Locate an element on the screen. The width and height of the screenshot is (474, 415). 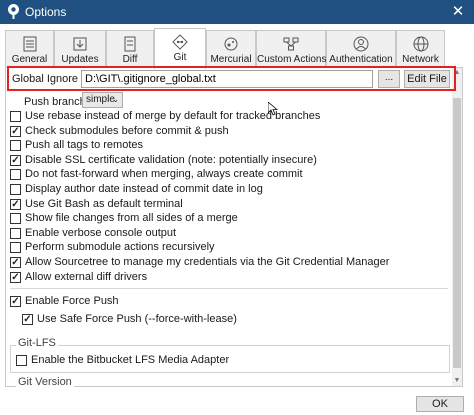
tab-git: Git is located at coordinates (180, 48).